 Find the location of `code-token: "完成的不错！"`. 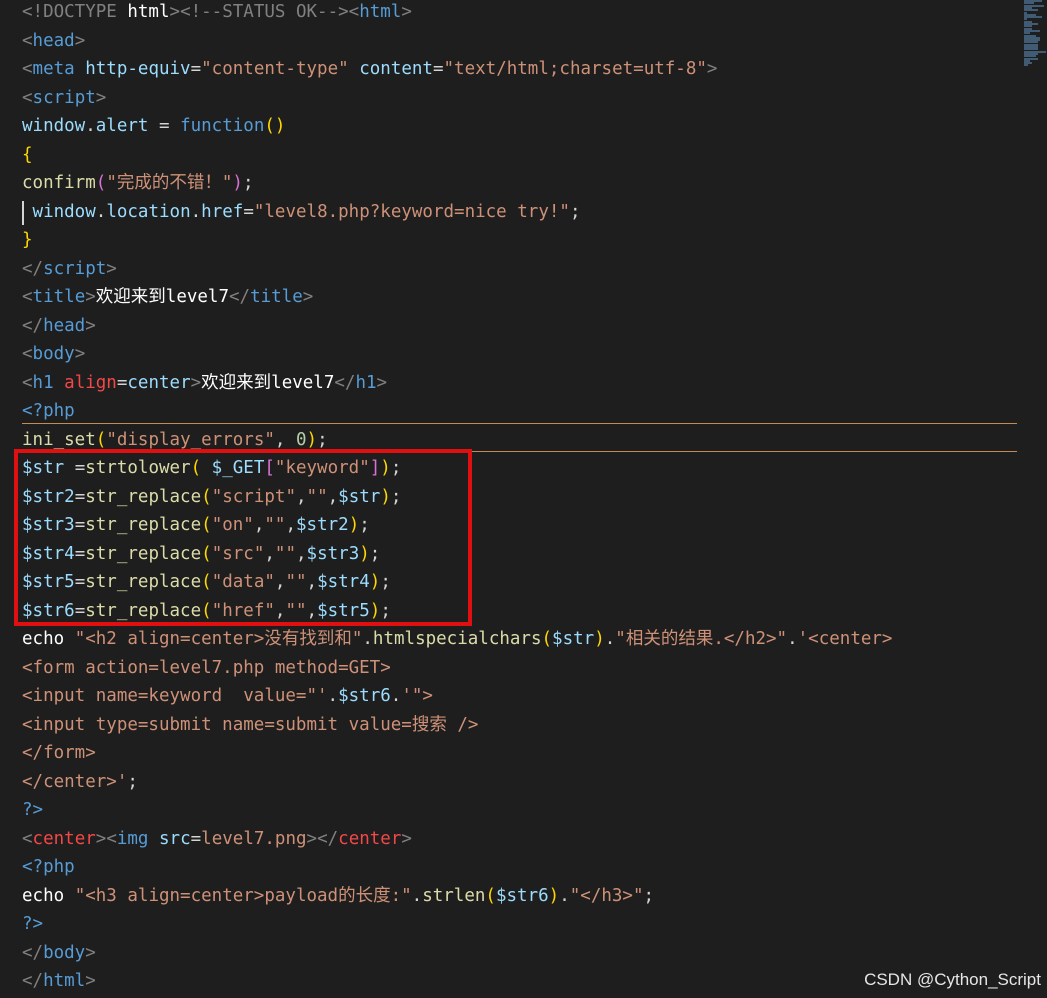

code-token: "完成的不错！" is located at coordinates (169, 183).